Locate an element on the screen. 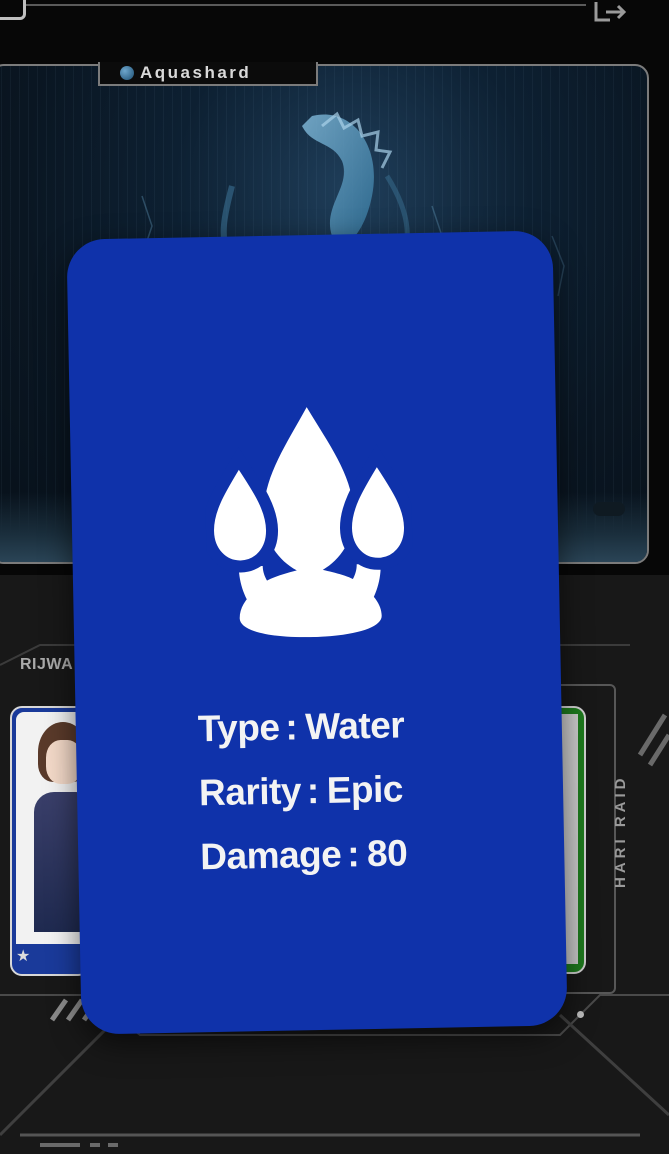 The image size is (669, 1154). back-button is located at coordinates (13, 10).